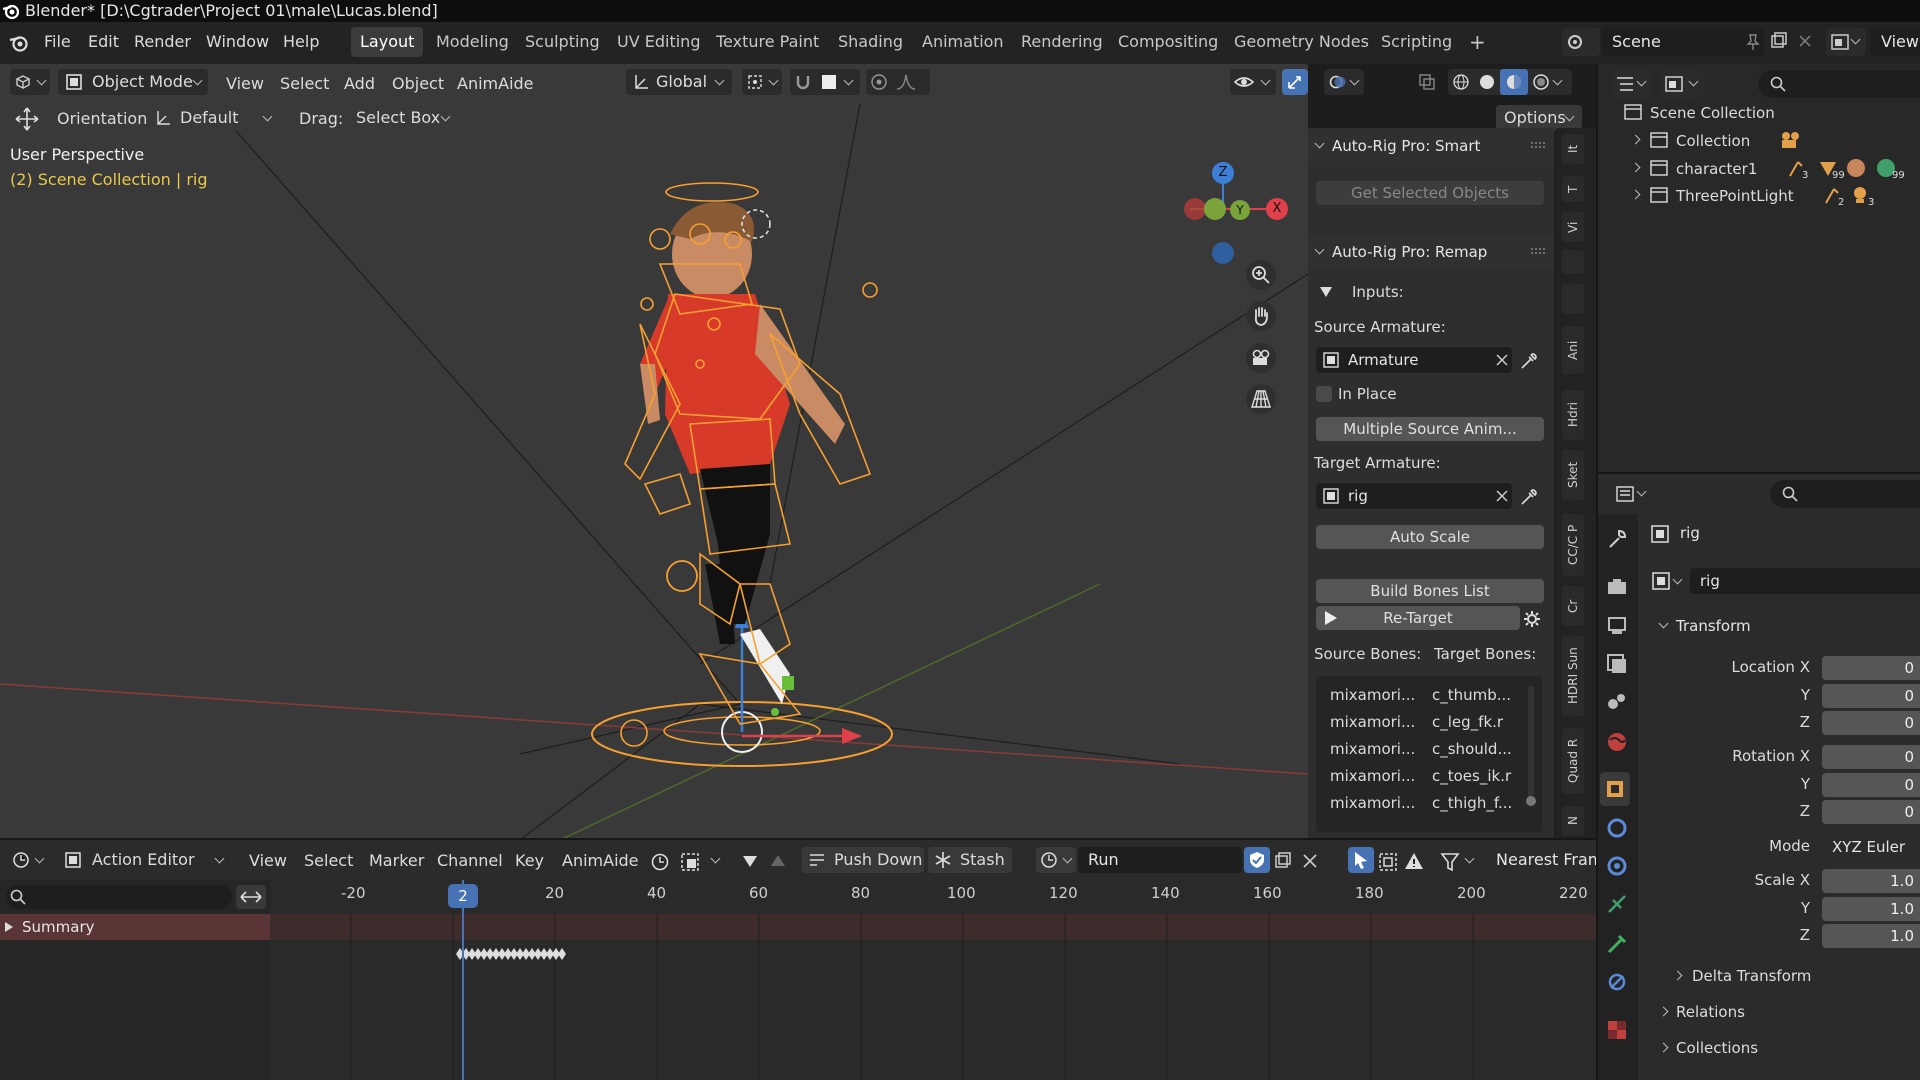 Image resolution: width=1920 pixels, height=1080 pixels. I want to click on viewport-menu-select: Select, so click(304, 83).